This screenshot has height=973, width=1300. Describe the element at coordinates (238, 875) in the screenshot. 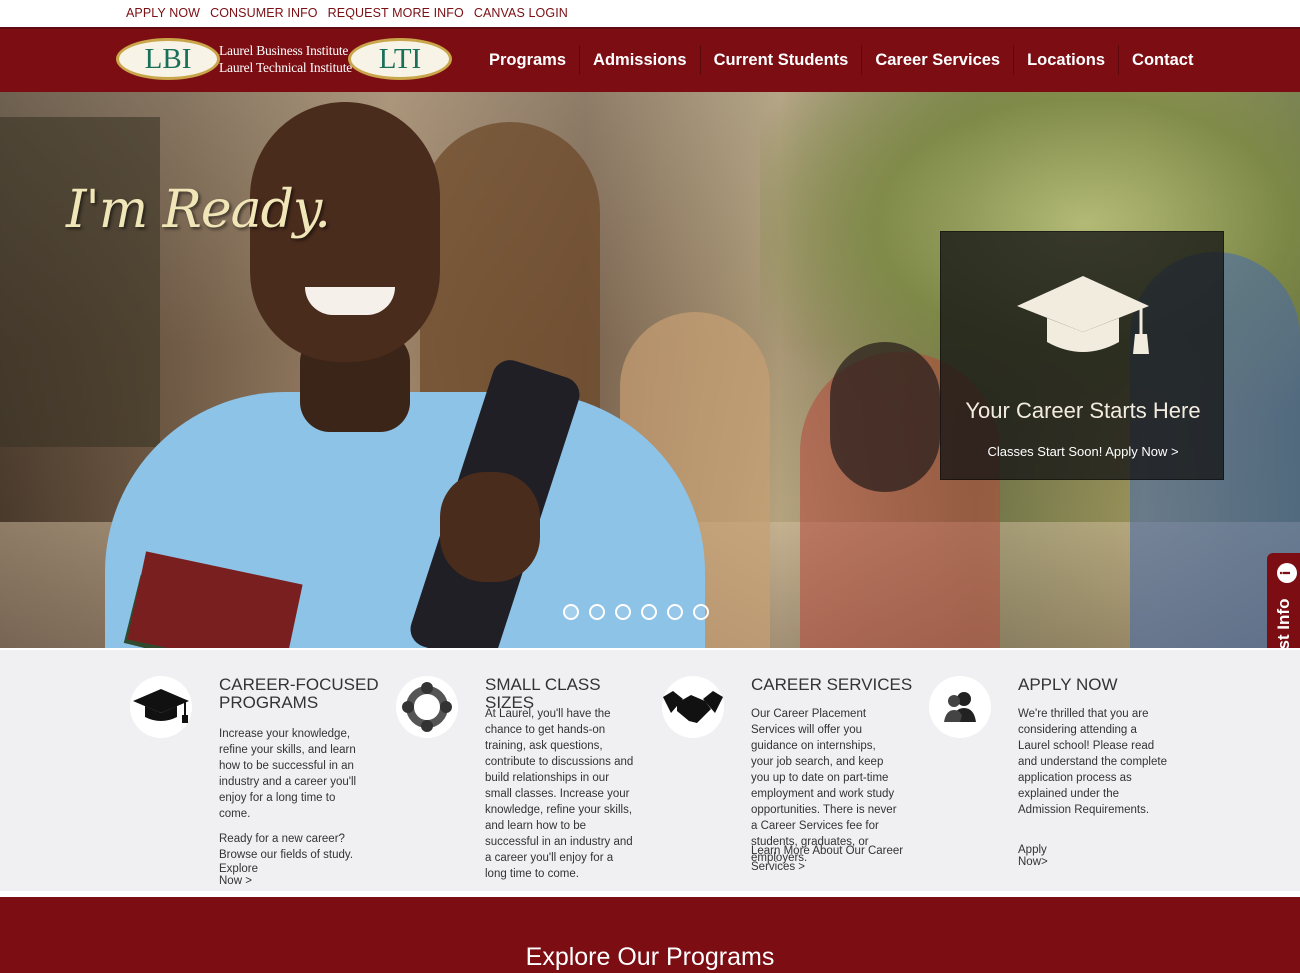

I see `explore-now-link: Explore Now >` at that location.